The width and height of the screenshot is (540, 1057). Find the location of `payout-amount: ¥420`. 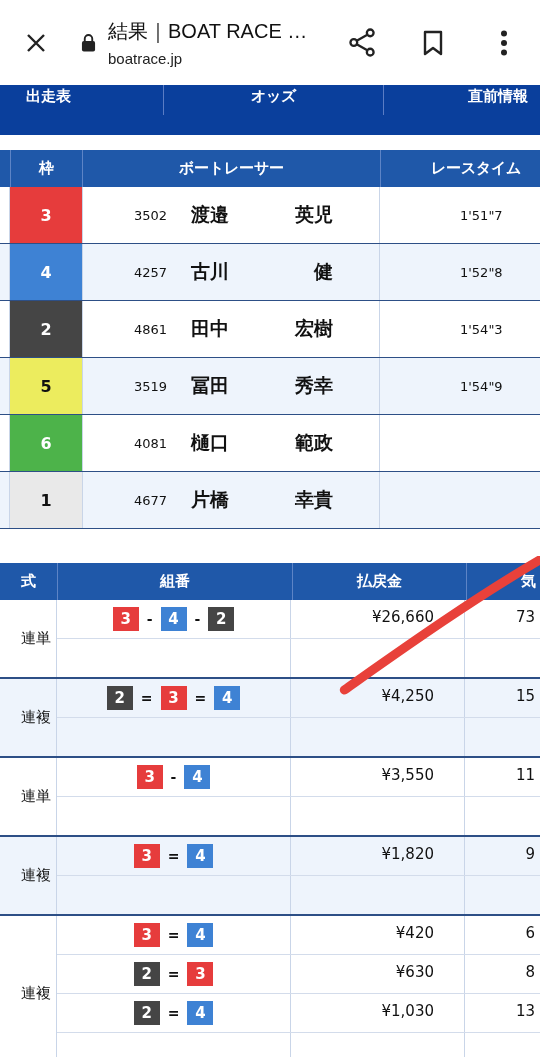

payout-amount: ¥420 is located at coordinates (414, 934).